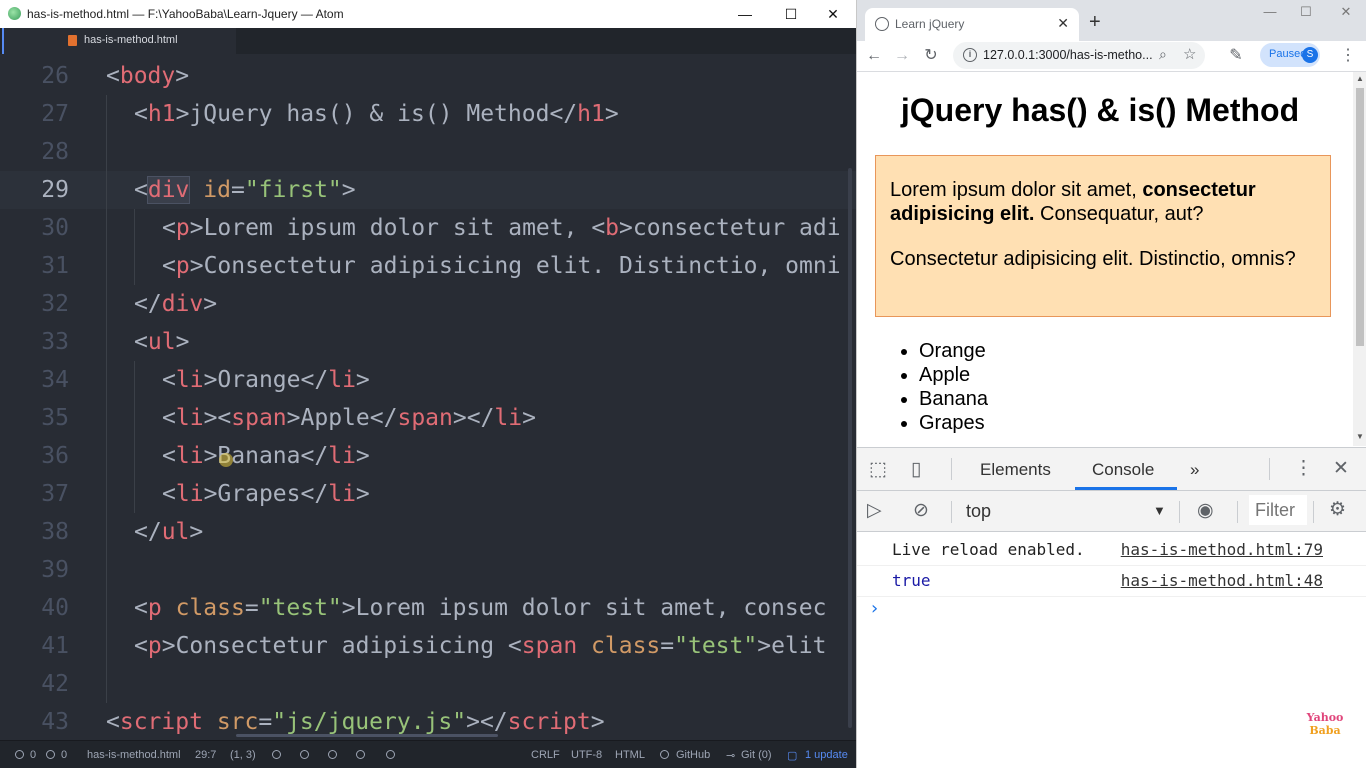  I want to click on line-number: 29, so click(34, 190).